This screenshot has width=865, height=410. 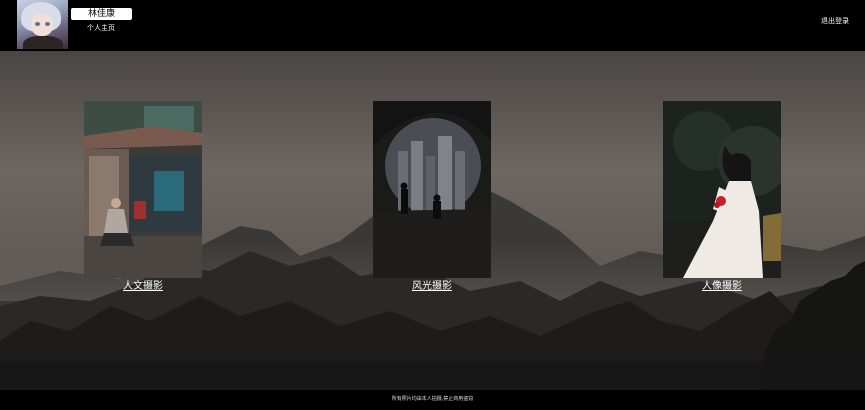 What do you see at coordinates (722, 286) in the screenshot?
I see `photo-label-portrait: 人像摄影` at bounding box center [722, 286].